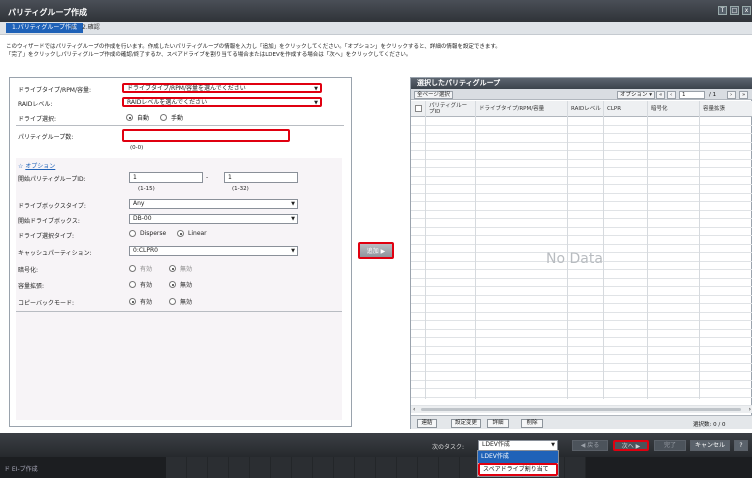  What do you see at coordinates (714, 109) in the screenshot?
I see `col-capacity-expansion: 容量拡張` at bounding box center [714, 109].